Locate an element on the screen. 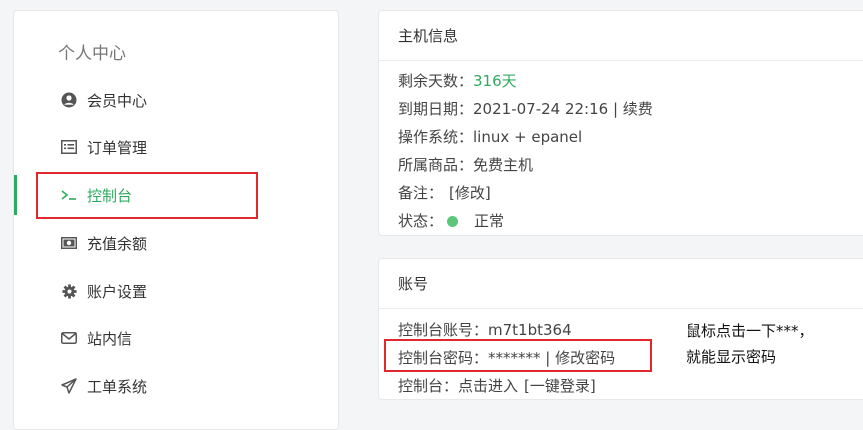  remaining-days-row: 剩余天数：316天 is located at coordinates (457, 80).